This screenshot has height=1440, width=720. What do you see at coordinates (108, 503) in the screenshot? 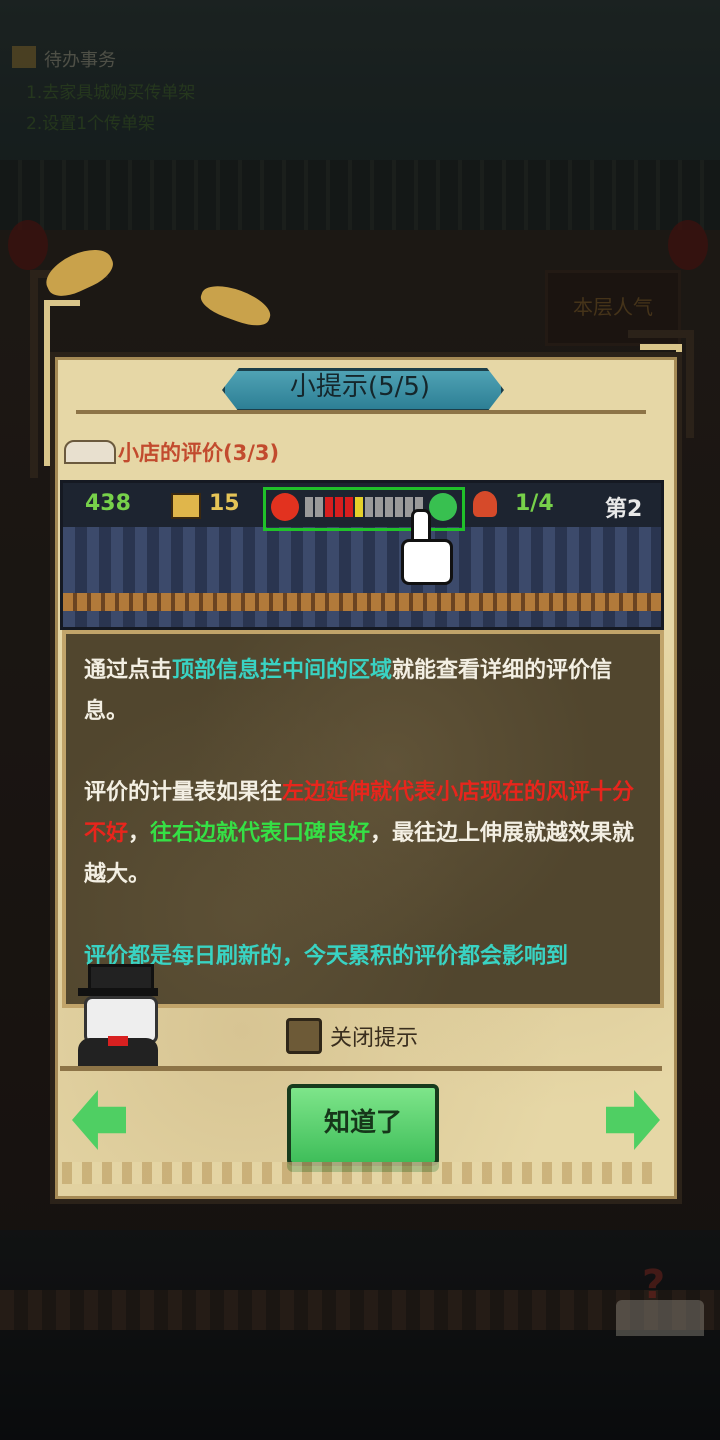
I see `money-value: 438` at bounding box center [108, 503].